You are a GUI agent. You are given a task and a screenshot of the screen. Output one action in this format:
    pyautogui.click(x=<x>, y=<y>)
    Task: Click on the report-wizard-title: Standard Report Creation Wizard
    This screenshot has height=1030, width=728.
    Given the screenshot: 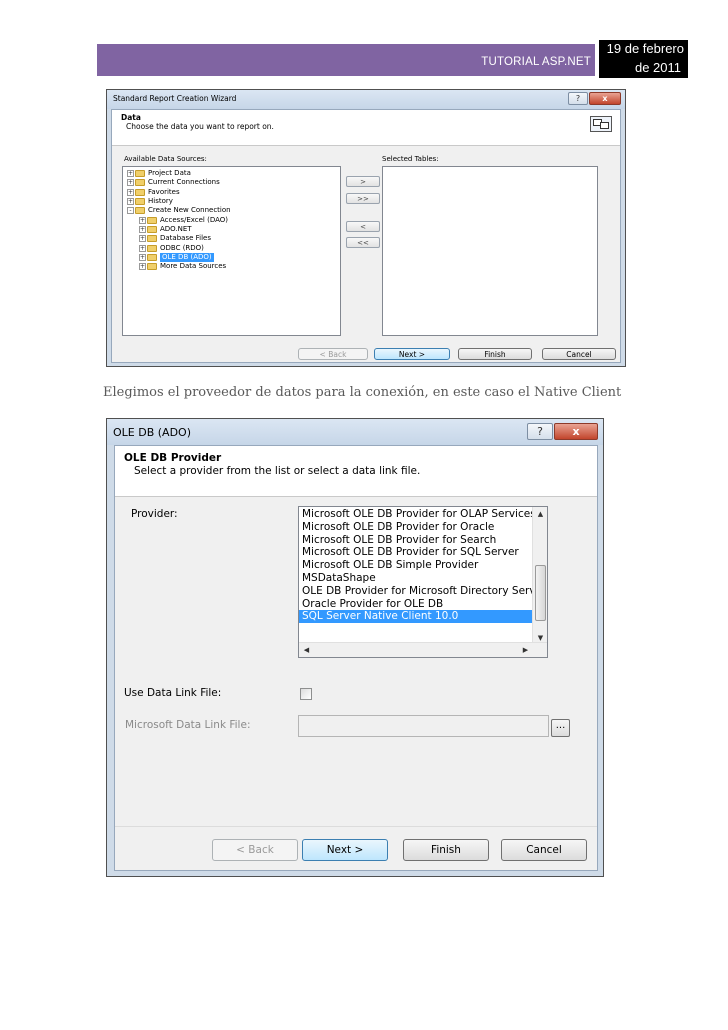 What is the action you would take?
    pyautogui.click(x=175, y=98)
    